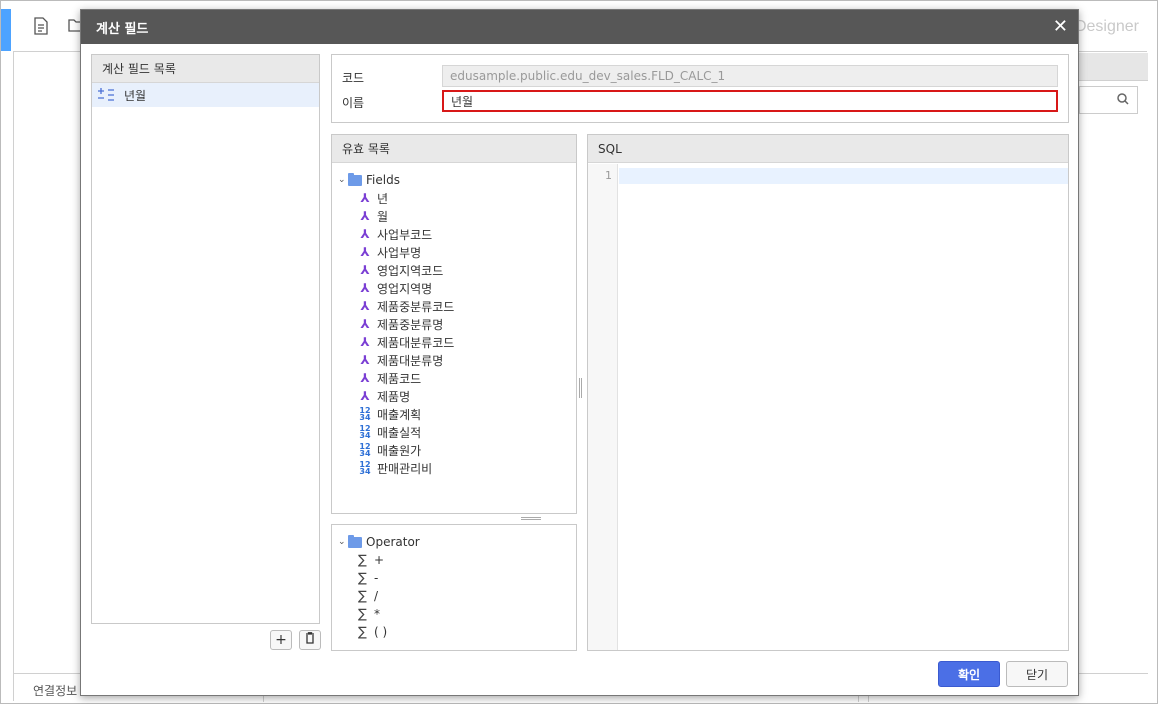 This screenshot has width=1158, height=704. What do you see at coordinates (376, 578) in the screenshot?
I see `operator-label: -` at bounding box center [376, 578].